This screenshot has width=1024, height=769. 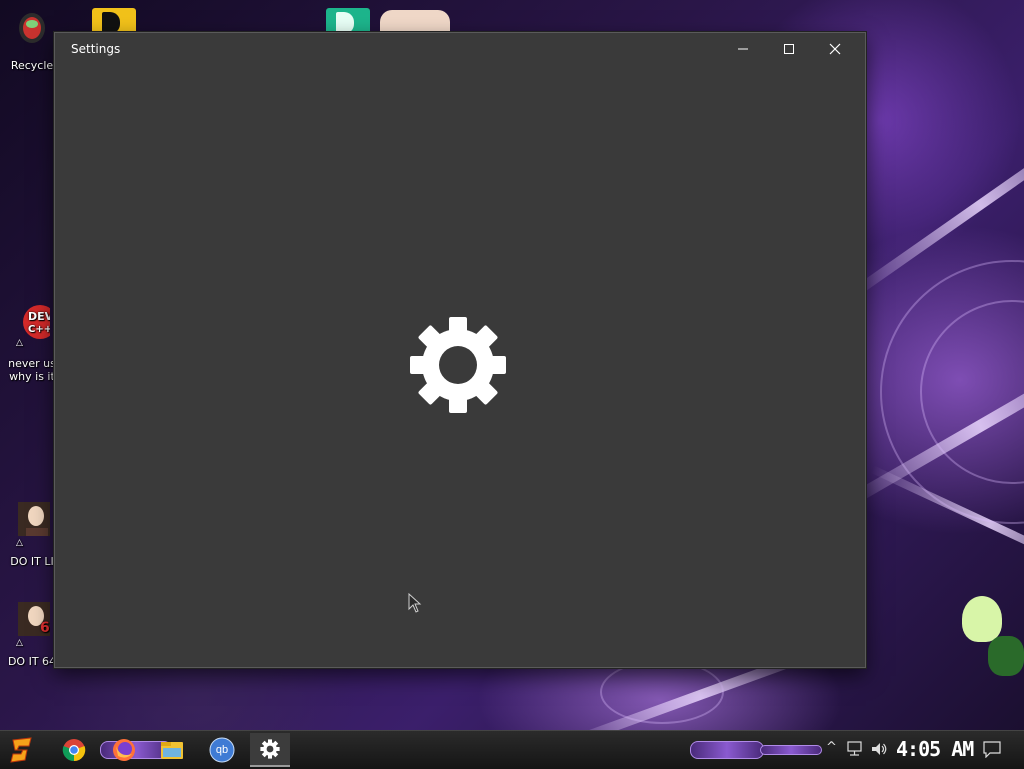 What do you see at coordinates (831, 747) in the screenshot?
I see `show-hidden-icons-button: ^` at bounding box center [831, 747].